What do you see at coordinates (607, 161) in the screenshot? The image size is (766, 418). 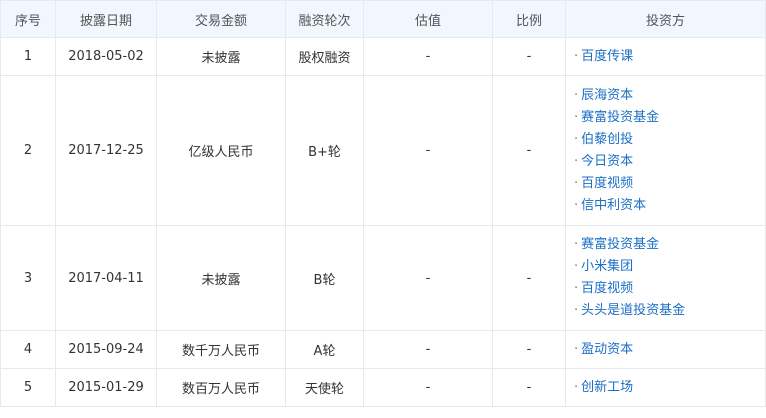 I see `investor-link: 今日资本` at bounding box center [607, 161].